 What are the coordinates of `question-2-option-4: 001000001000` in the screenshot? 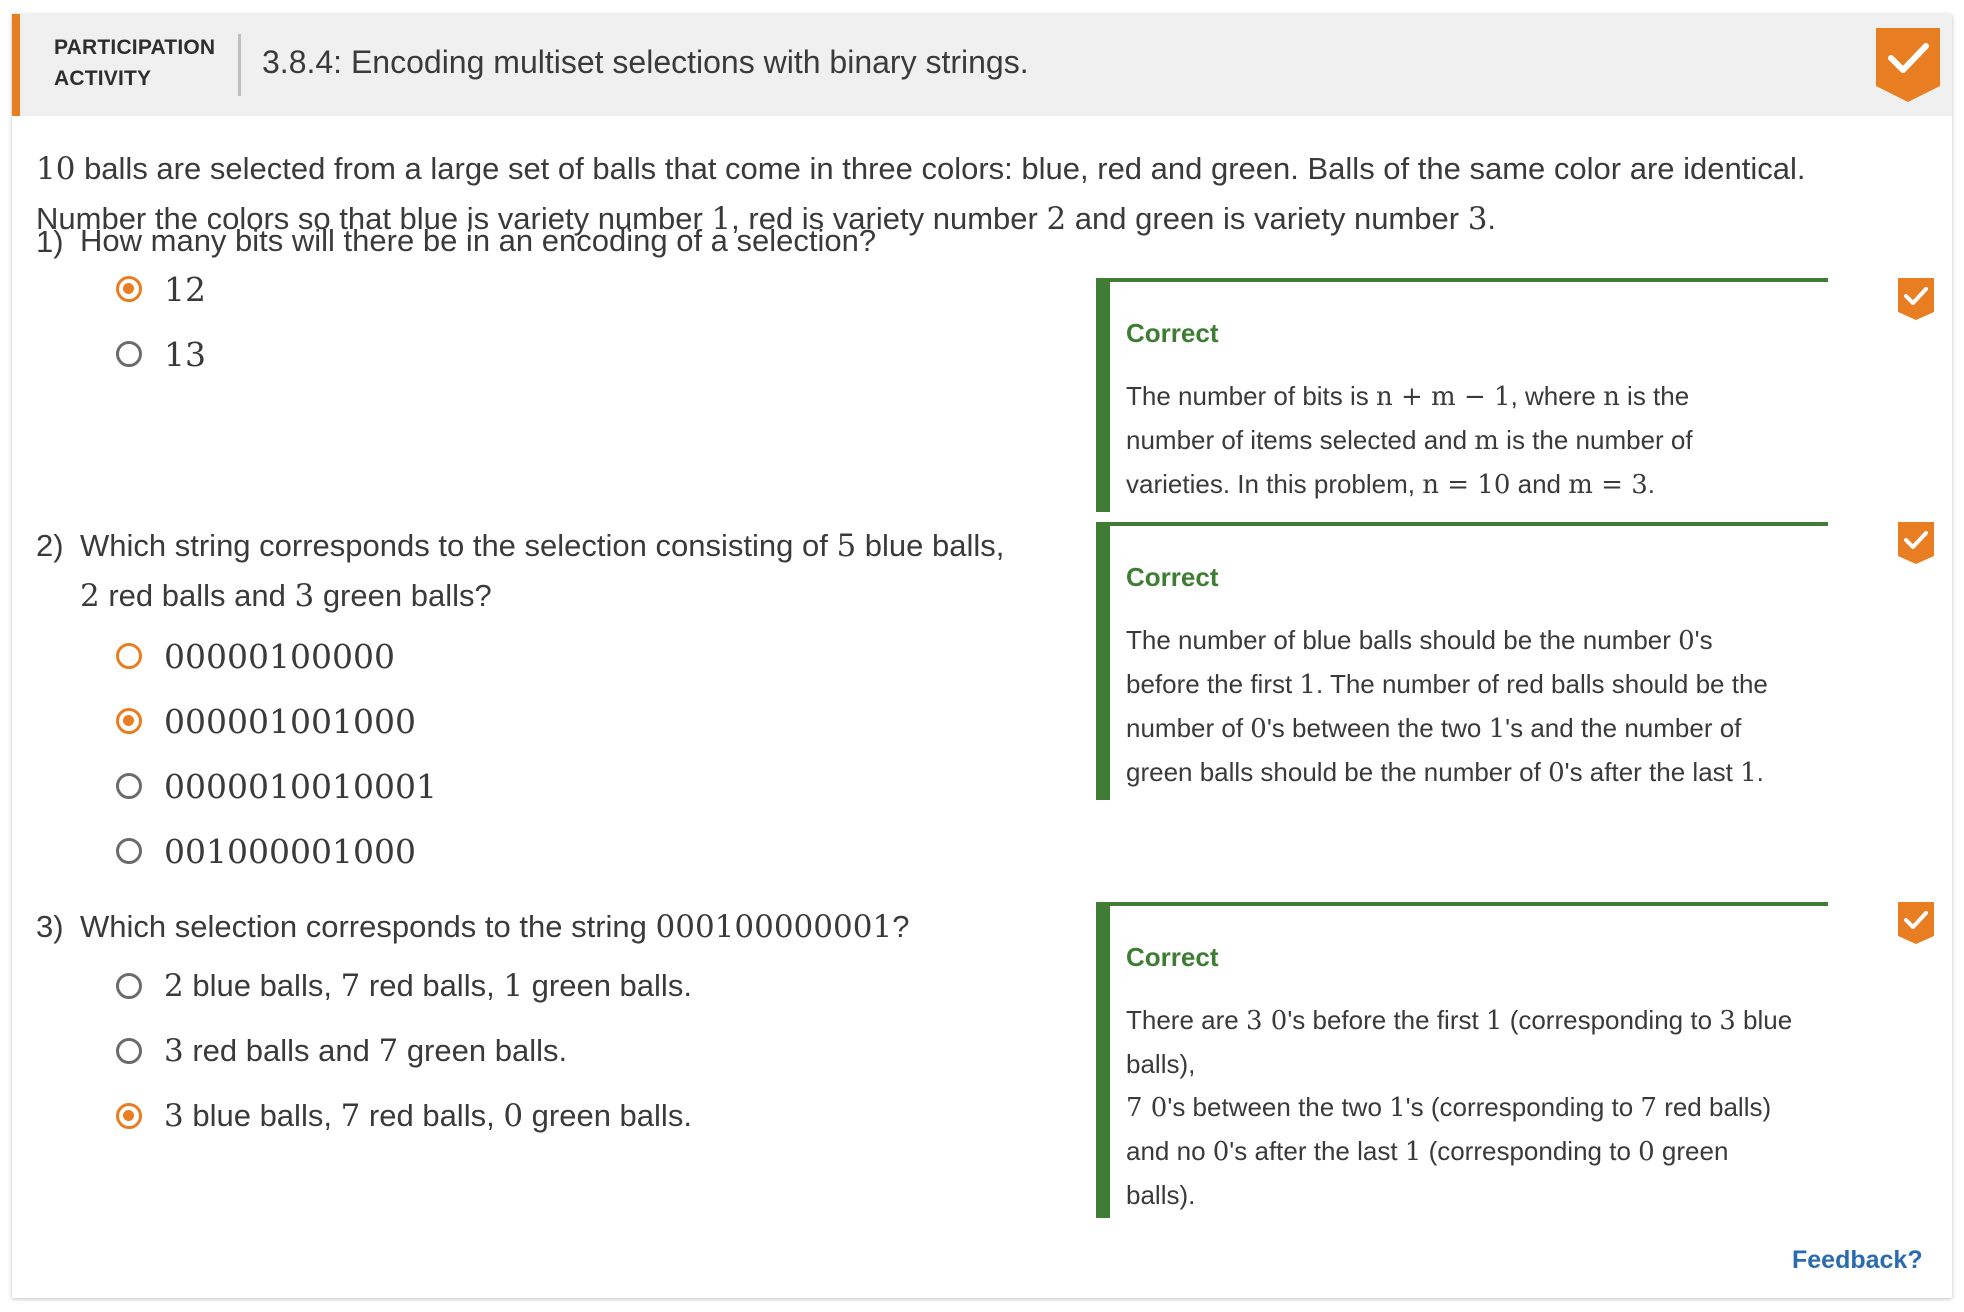 It's located at (266, 851).